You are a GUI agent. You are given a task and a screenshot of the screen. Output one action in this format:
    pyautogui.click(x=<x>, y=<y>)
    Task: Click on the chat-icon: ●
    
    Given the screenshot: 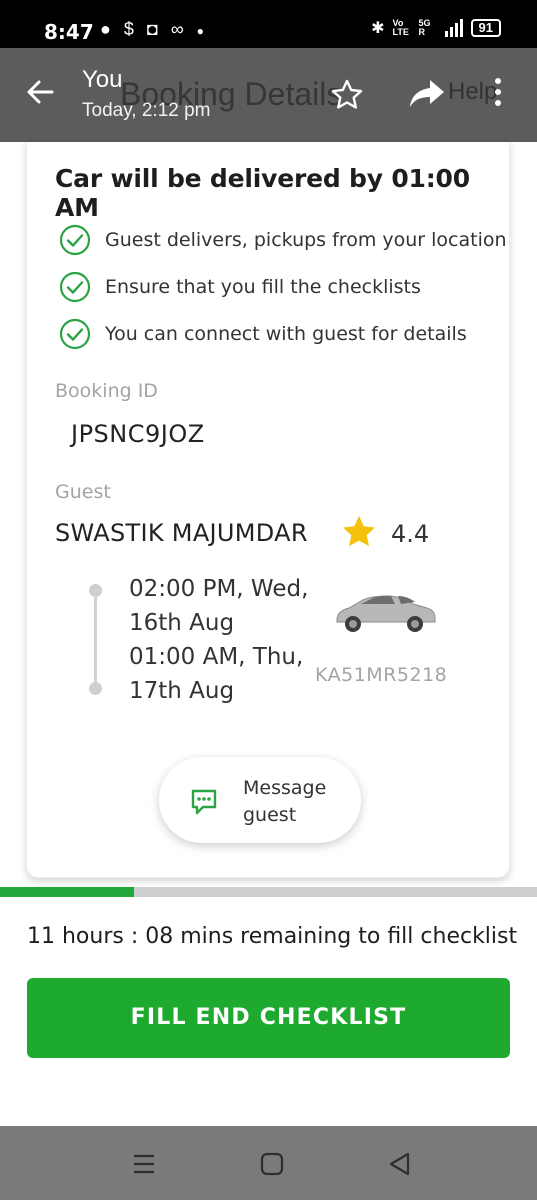 What is the action you would take?
    pyautogui.click(x=105, y=29)
    